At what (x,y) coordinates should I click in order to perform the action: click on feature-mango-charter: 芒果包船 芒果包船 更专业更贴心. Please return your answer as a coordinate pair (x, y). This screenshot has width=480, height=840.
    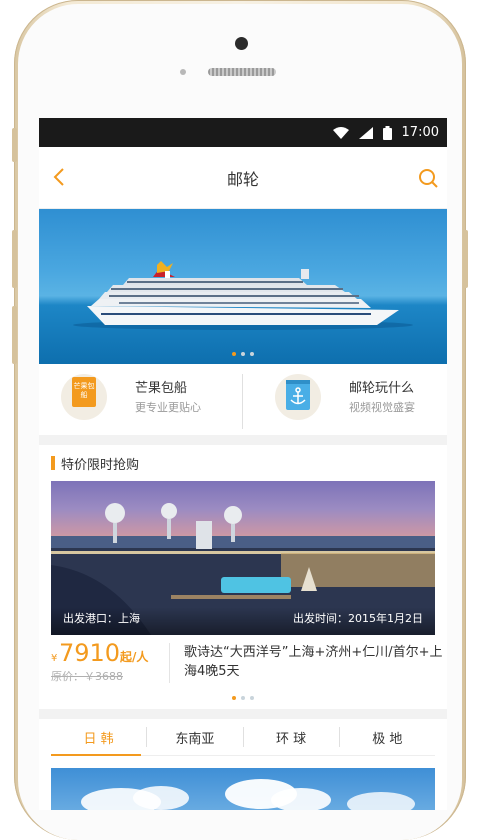
    Looking at the image, I should click on (141, 399).